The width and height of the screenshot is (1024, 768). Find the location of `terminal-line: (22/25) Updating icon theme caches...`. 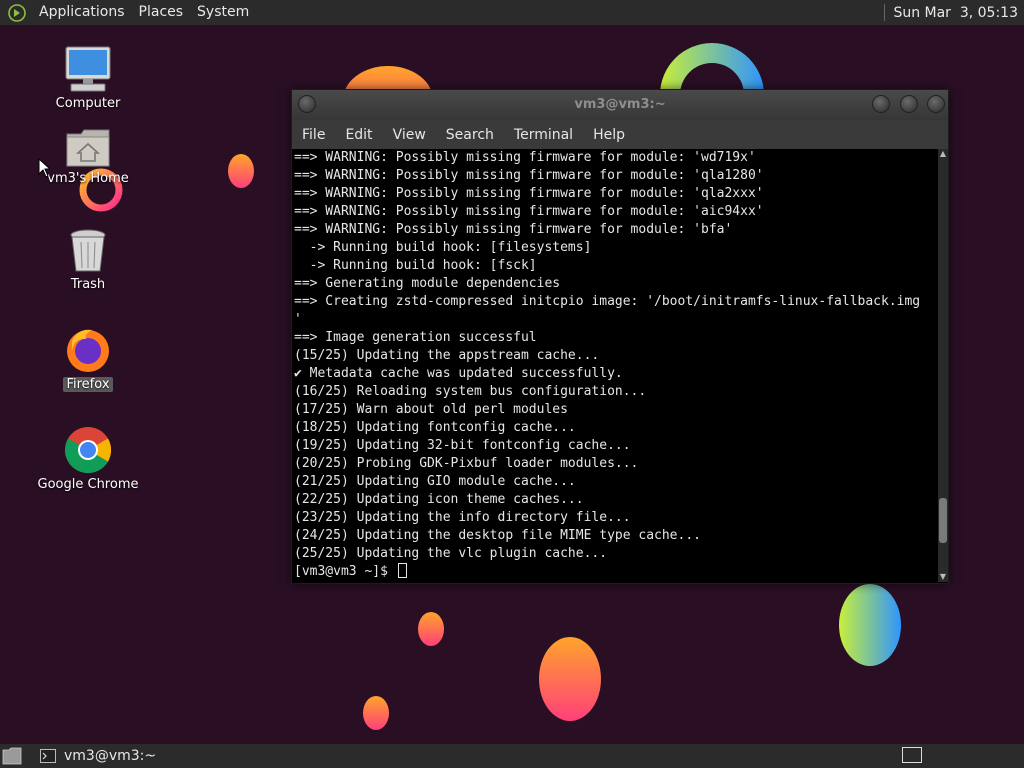

terminal-line: (22/25) Updating icon theme caches... is located at coordinates (439, 499).